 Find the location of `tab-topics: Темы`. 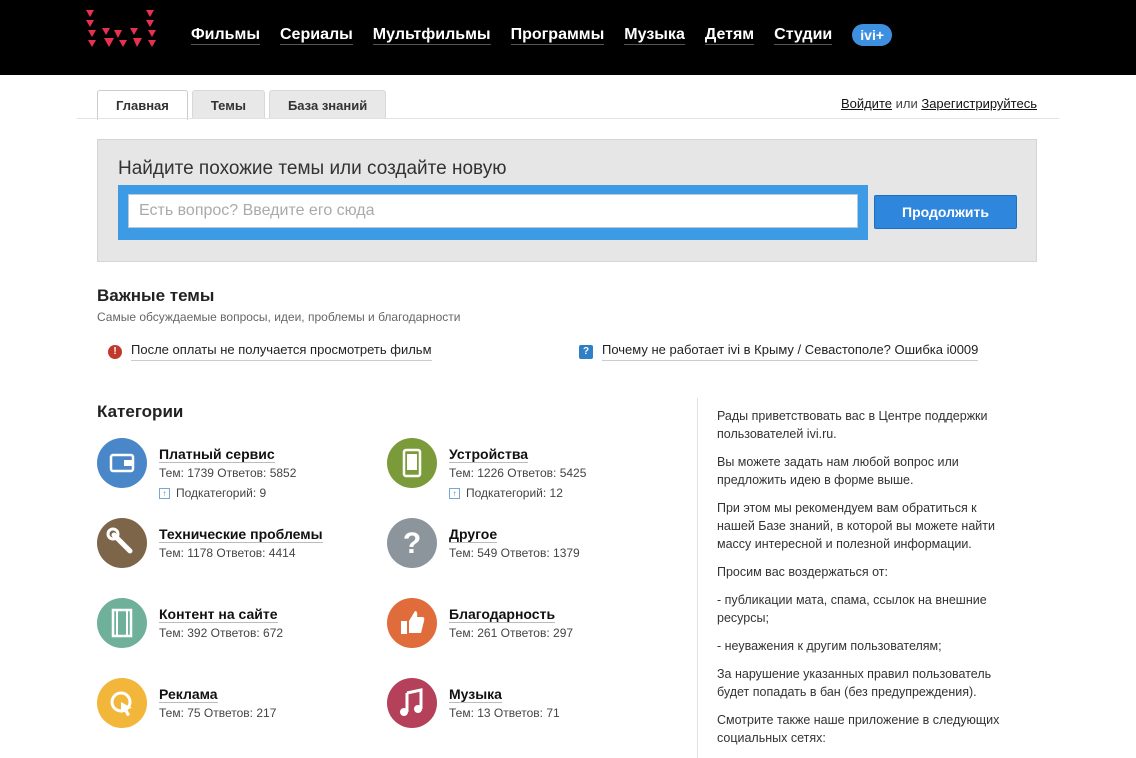

tab-topics: Темы is located at coordinates (228, 104).